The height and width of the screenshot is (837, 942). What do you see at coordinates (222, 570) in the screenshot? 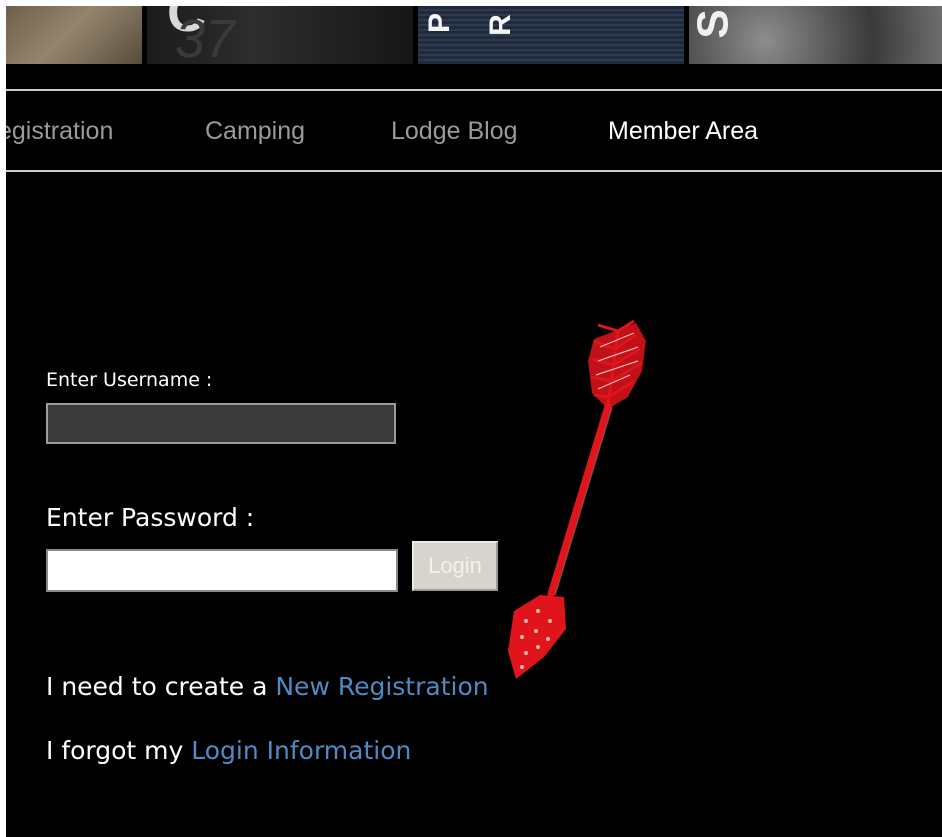
I see `password-input` at bounding box center [222, 570].